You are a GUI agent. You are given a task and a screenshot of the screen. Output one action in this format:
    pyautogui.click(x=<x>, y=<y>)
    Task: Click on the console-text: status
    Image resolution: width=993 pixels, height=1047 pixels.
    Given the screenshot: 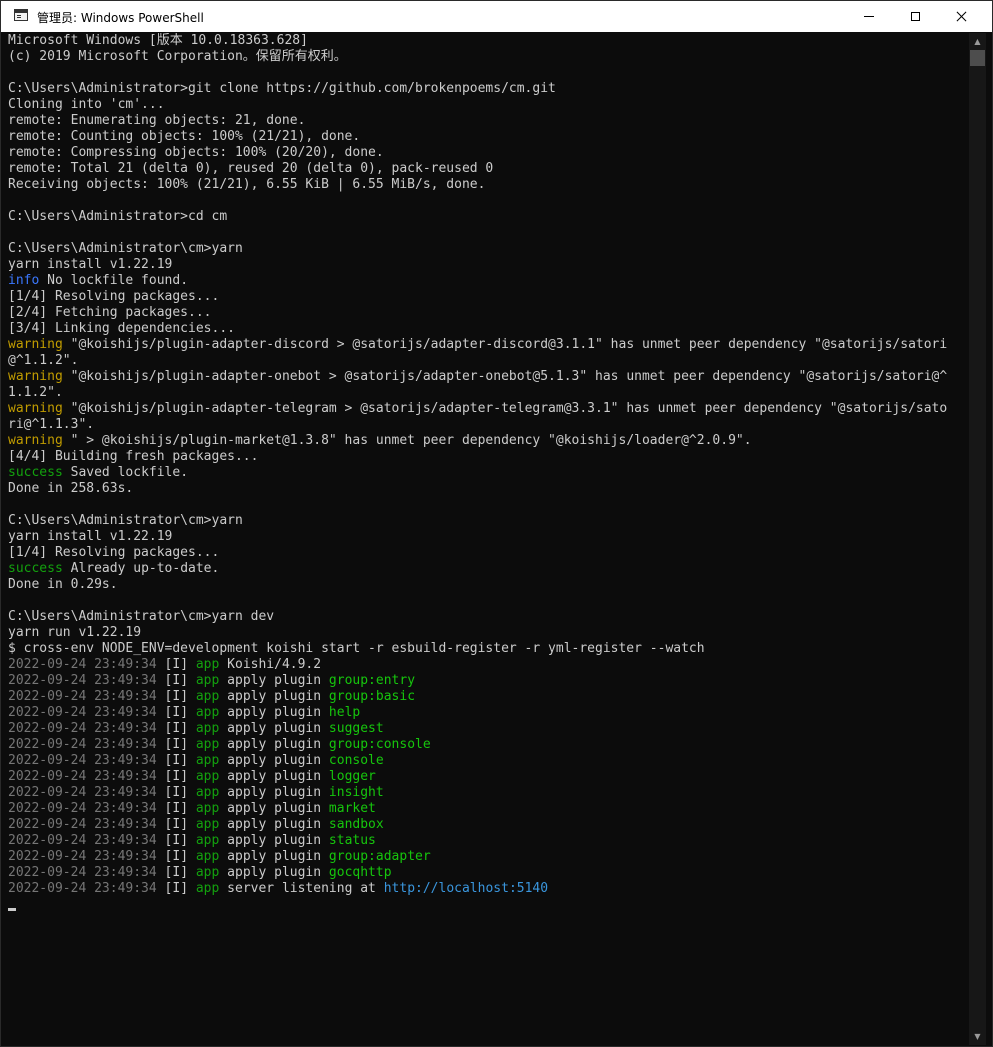 What is the action you would take?
    pyautogui.click(x=352, y=840)
    